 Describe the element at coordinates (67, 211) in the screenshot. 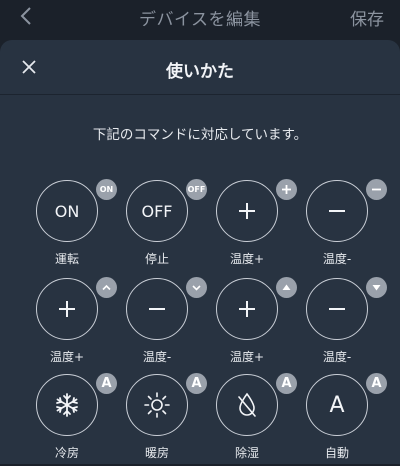

I see `on-text: ON` at that location.